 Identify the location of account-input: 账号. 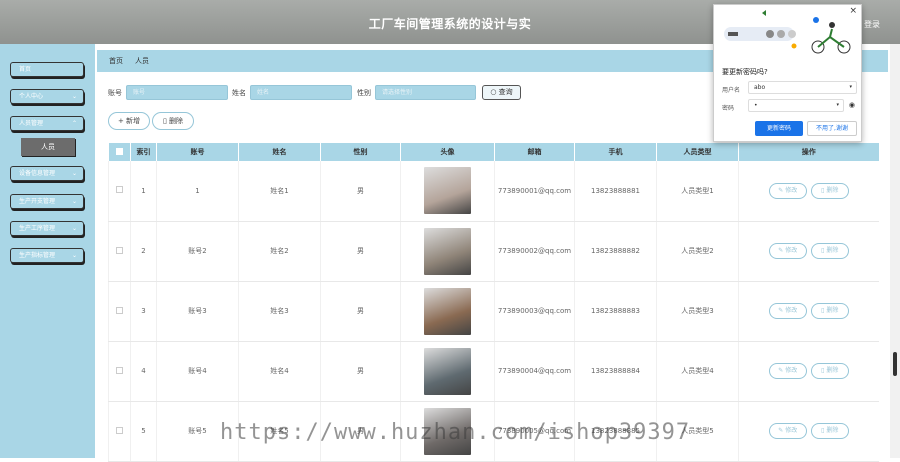
(177, 92).